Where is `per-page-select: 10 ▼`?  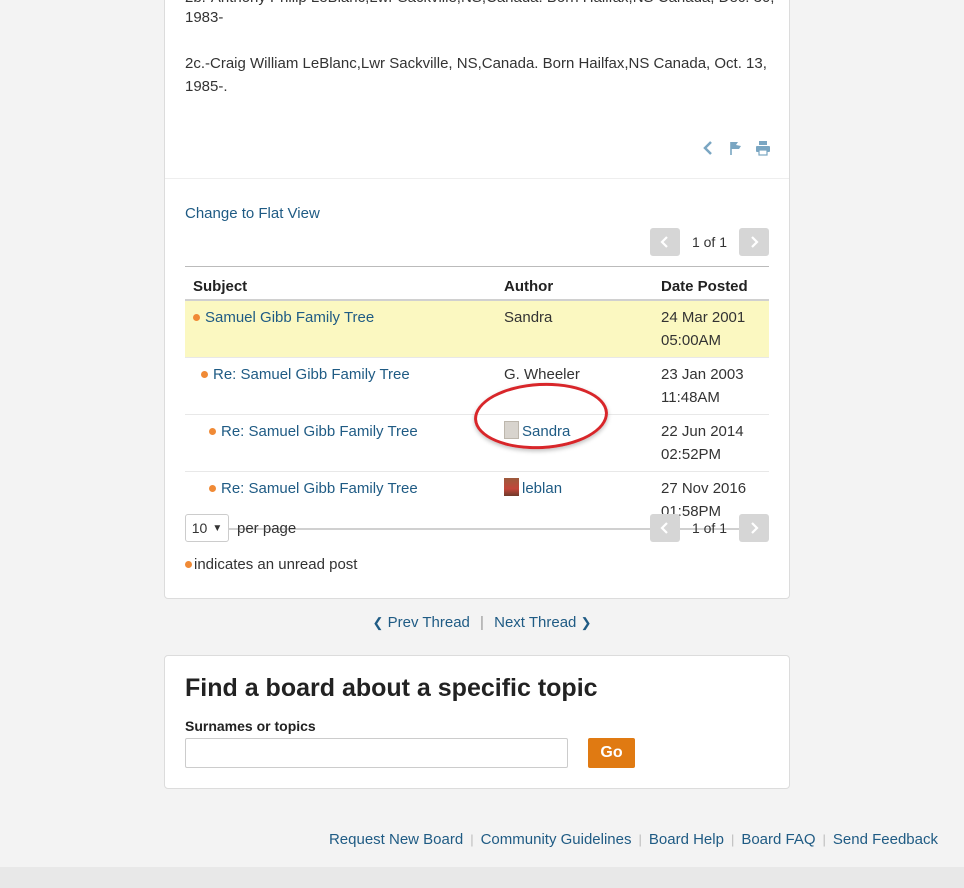 per-page-select: 10 ▼ is located at coordinates (207, 528).